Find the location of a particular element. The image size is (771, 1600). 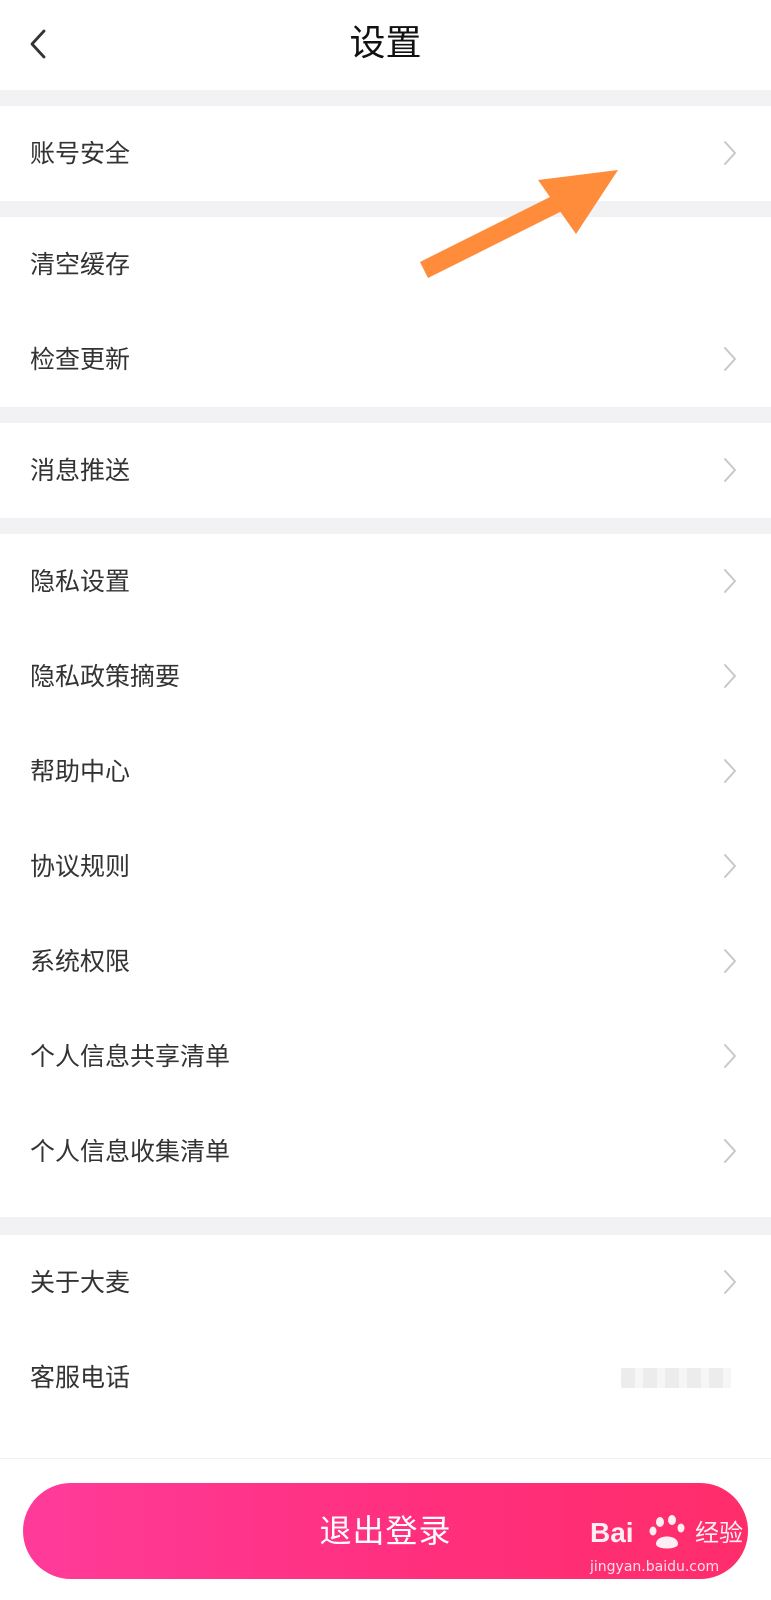

settings-item-label: 清空缓存 is located at coordinates (80, 264).